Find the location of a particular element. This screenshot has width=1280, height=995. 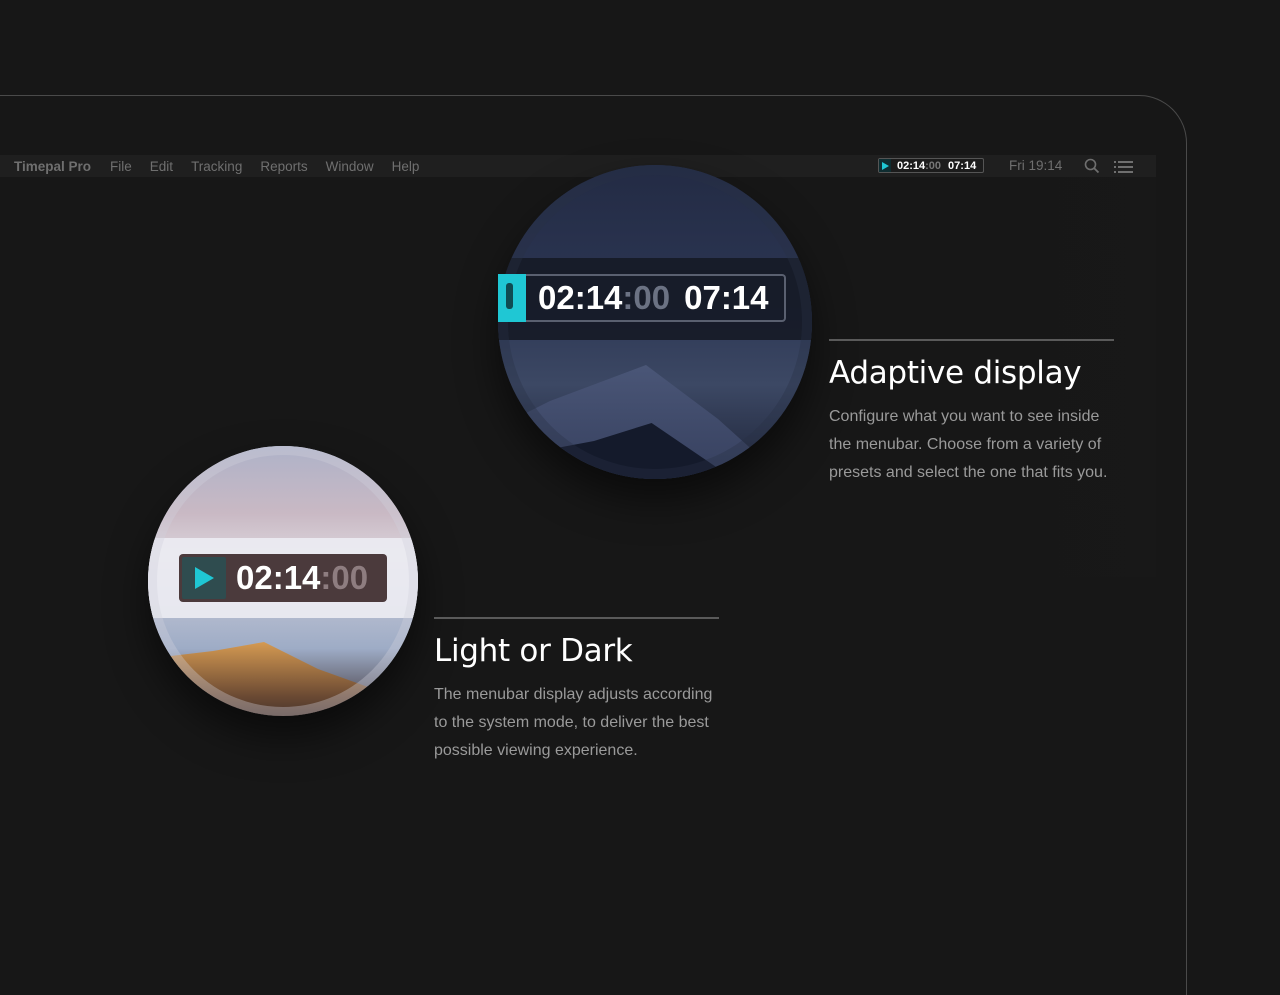

menubar-app-name: Timepal Pro is located at coordinates (52, 166).